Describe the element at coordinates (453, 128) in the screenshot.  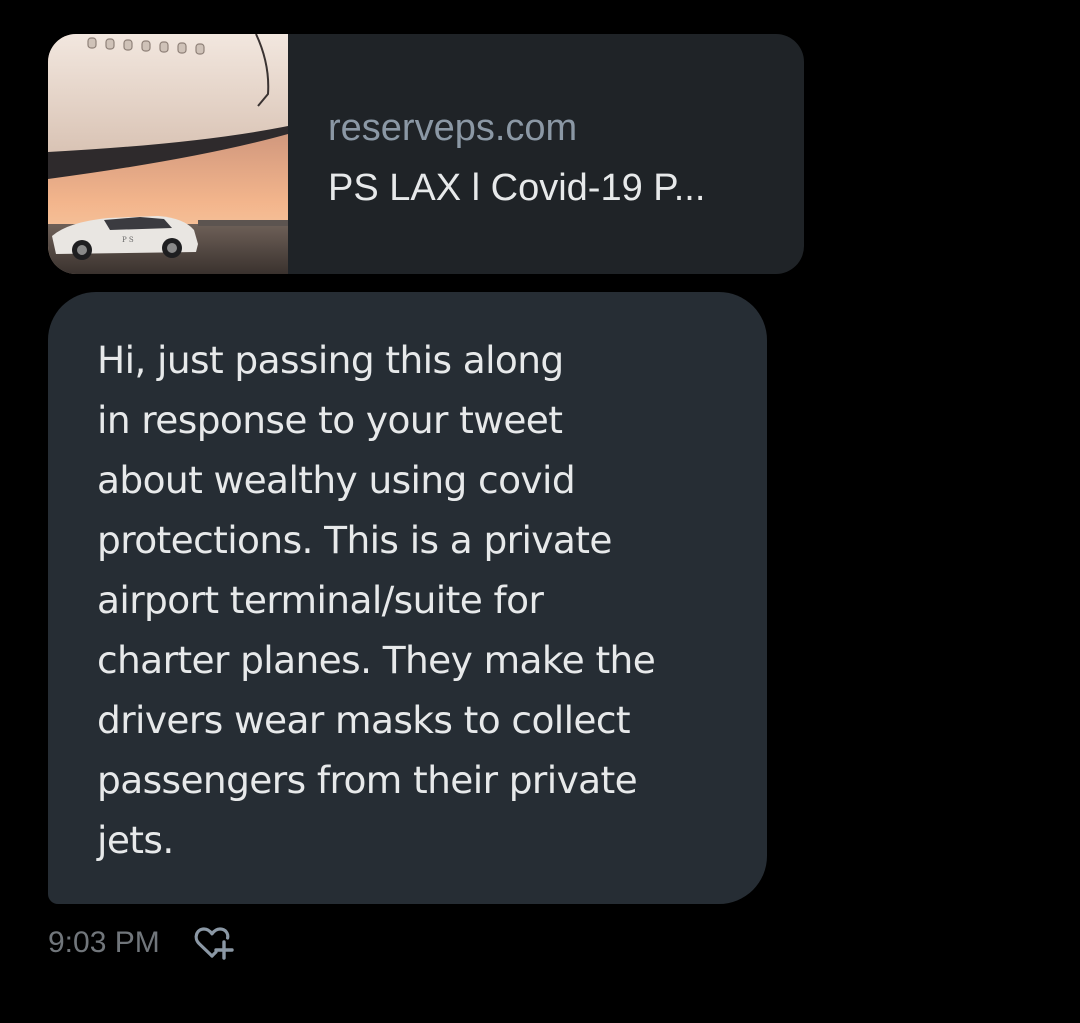
I see `link-domain: reserveps.com` at that location.